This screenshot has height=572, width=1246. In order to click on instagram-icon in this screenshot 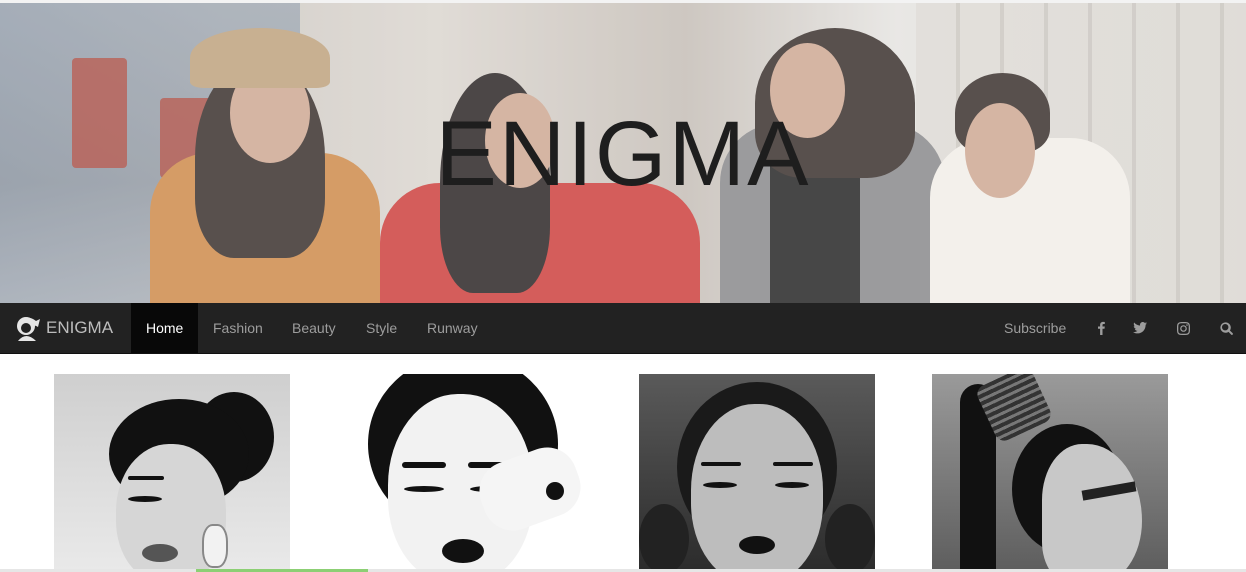, I will do `click(1183, 328)`.